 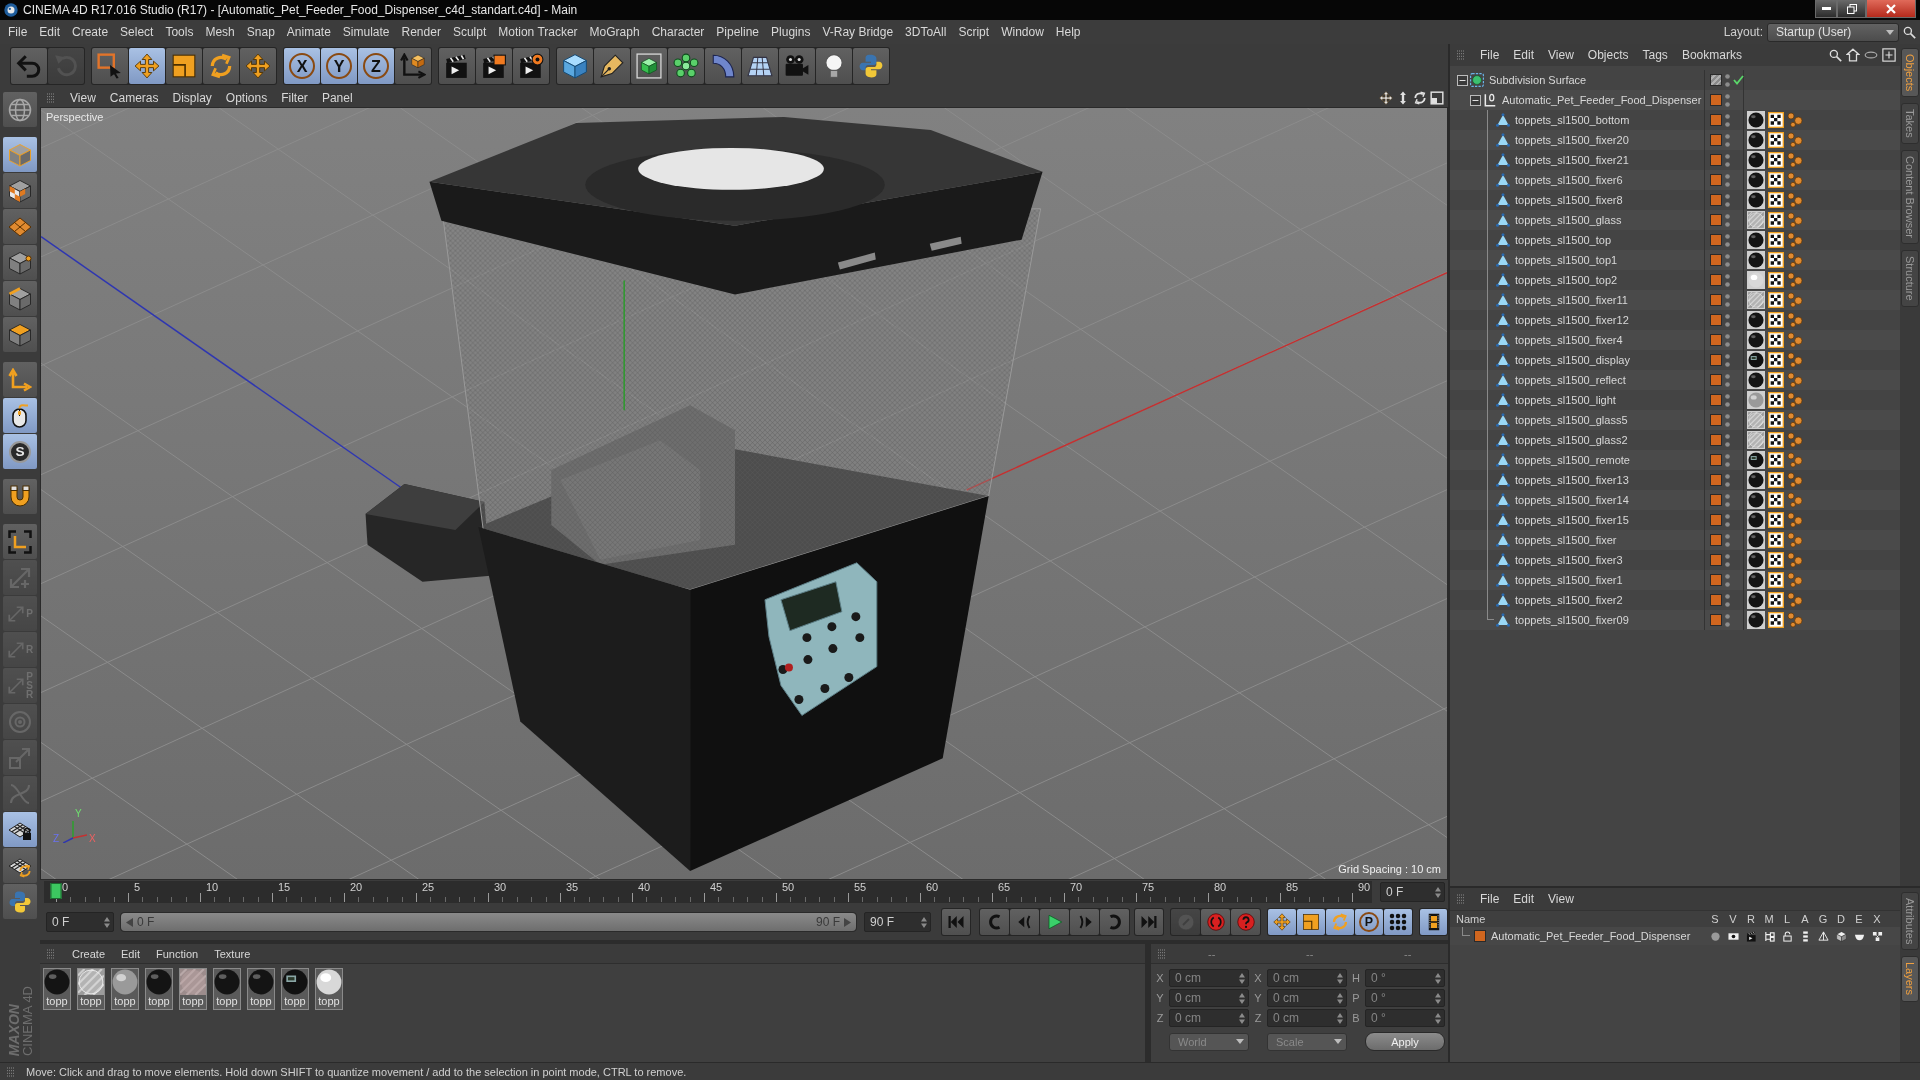 What do you see at coordinates (1490, 55) in the screenshot?
I see `object-menu-item: File` at bounding box center [1490, 55].